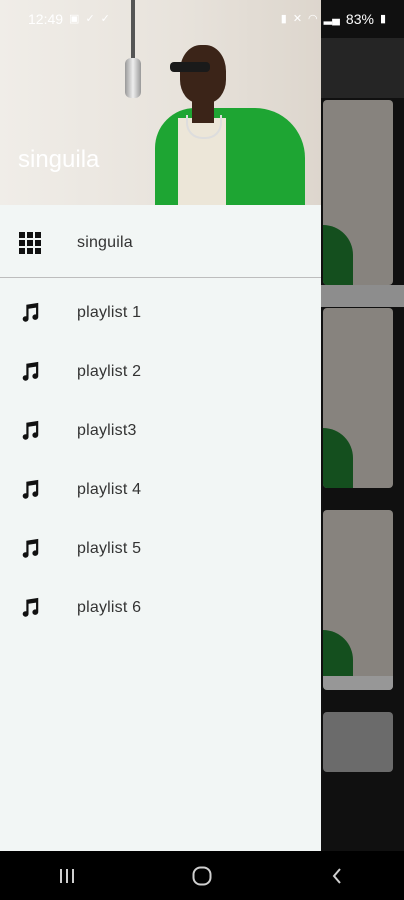 This screenshot has width=404, height=900. What do you see at coordinates (109, 607) in the screenshot?
I see `menu-item-label: playlist 6` at bounding box center [109, 607].